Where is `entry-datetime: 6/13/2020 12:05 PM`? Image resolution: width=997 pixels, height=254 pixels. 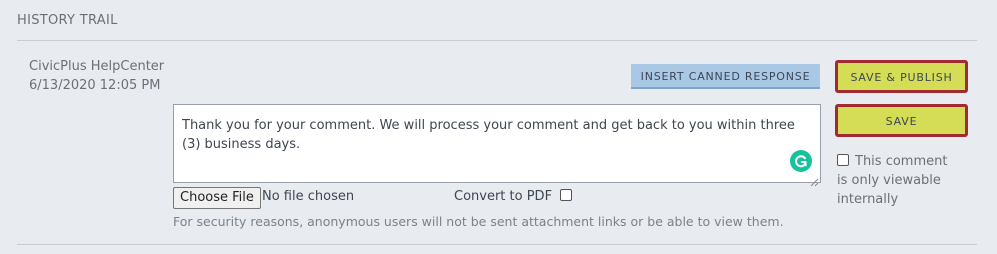
entry-datetime: 6/13/2020 12:05 PM is located at coordinates (95, 85).